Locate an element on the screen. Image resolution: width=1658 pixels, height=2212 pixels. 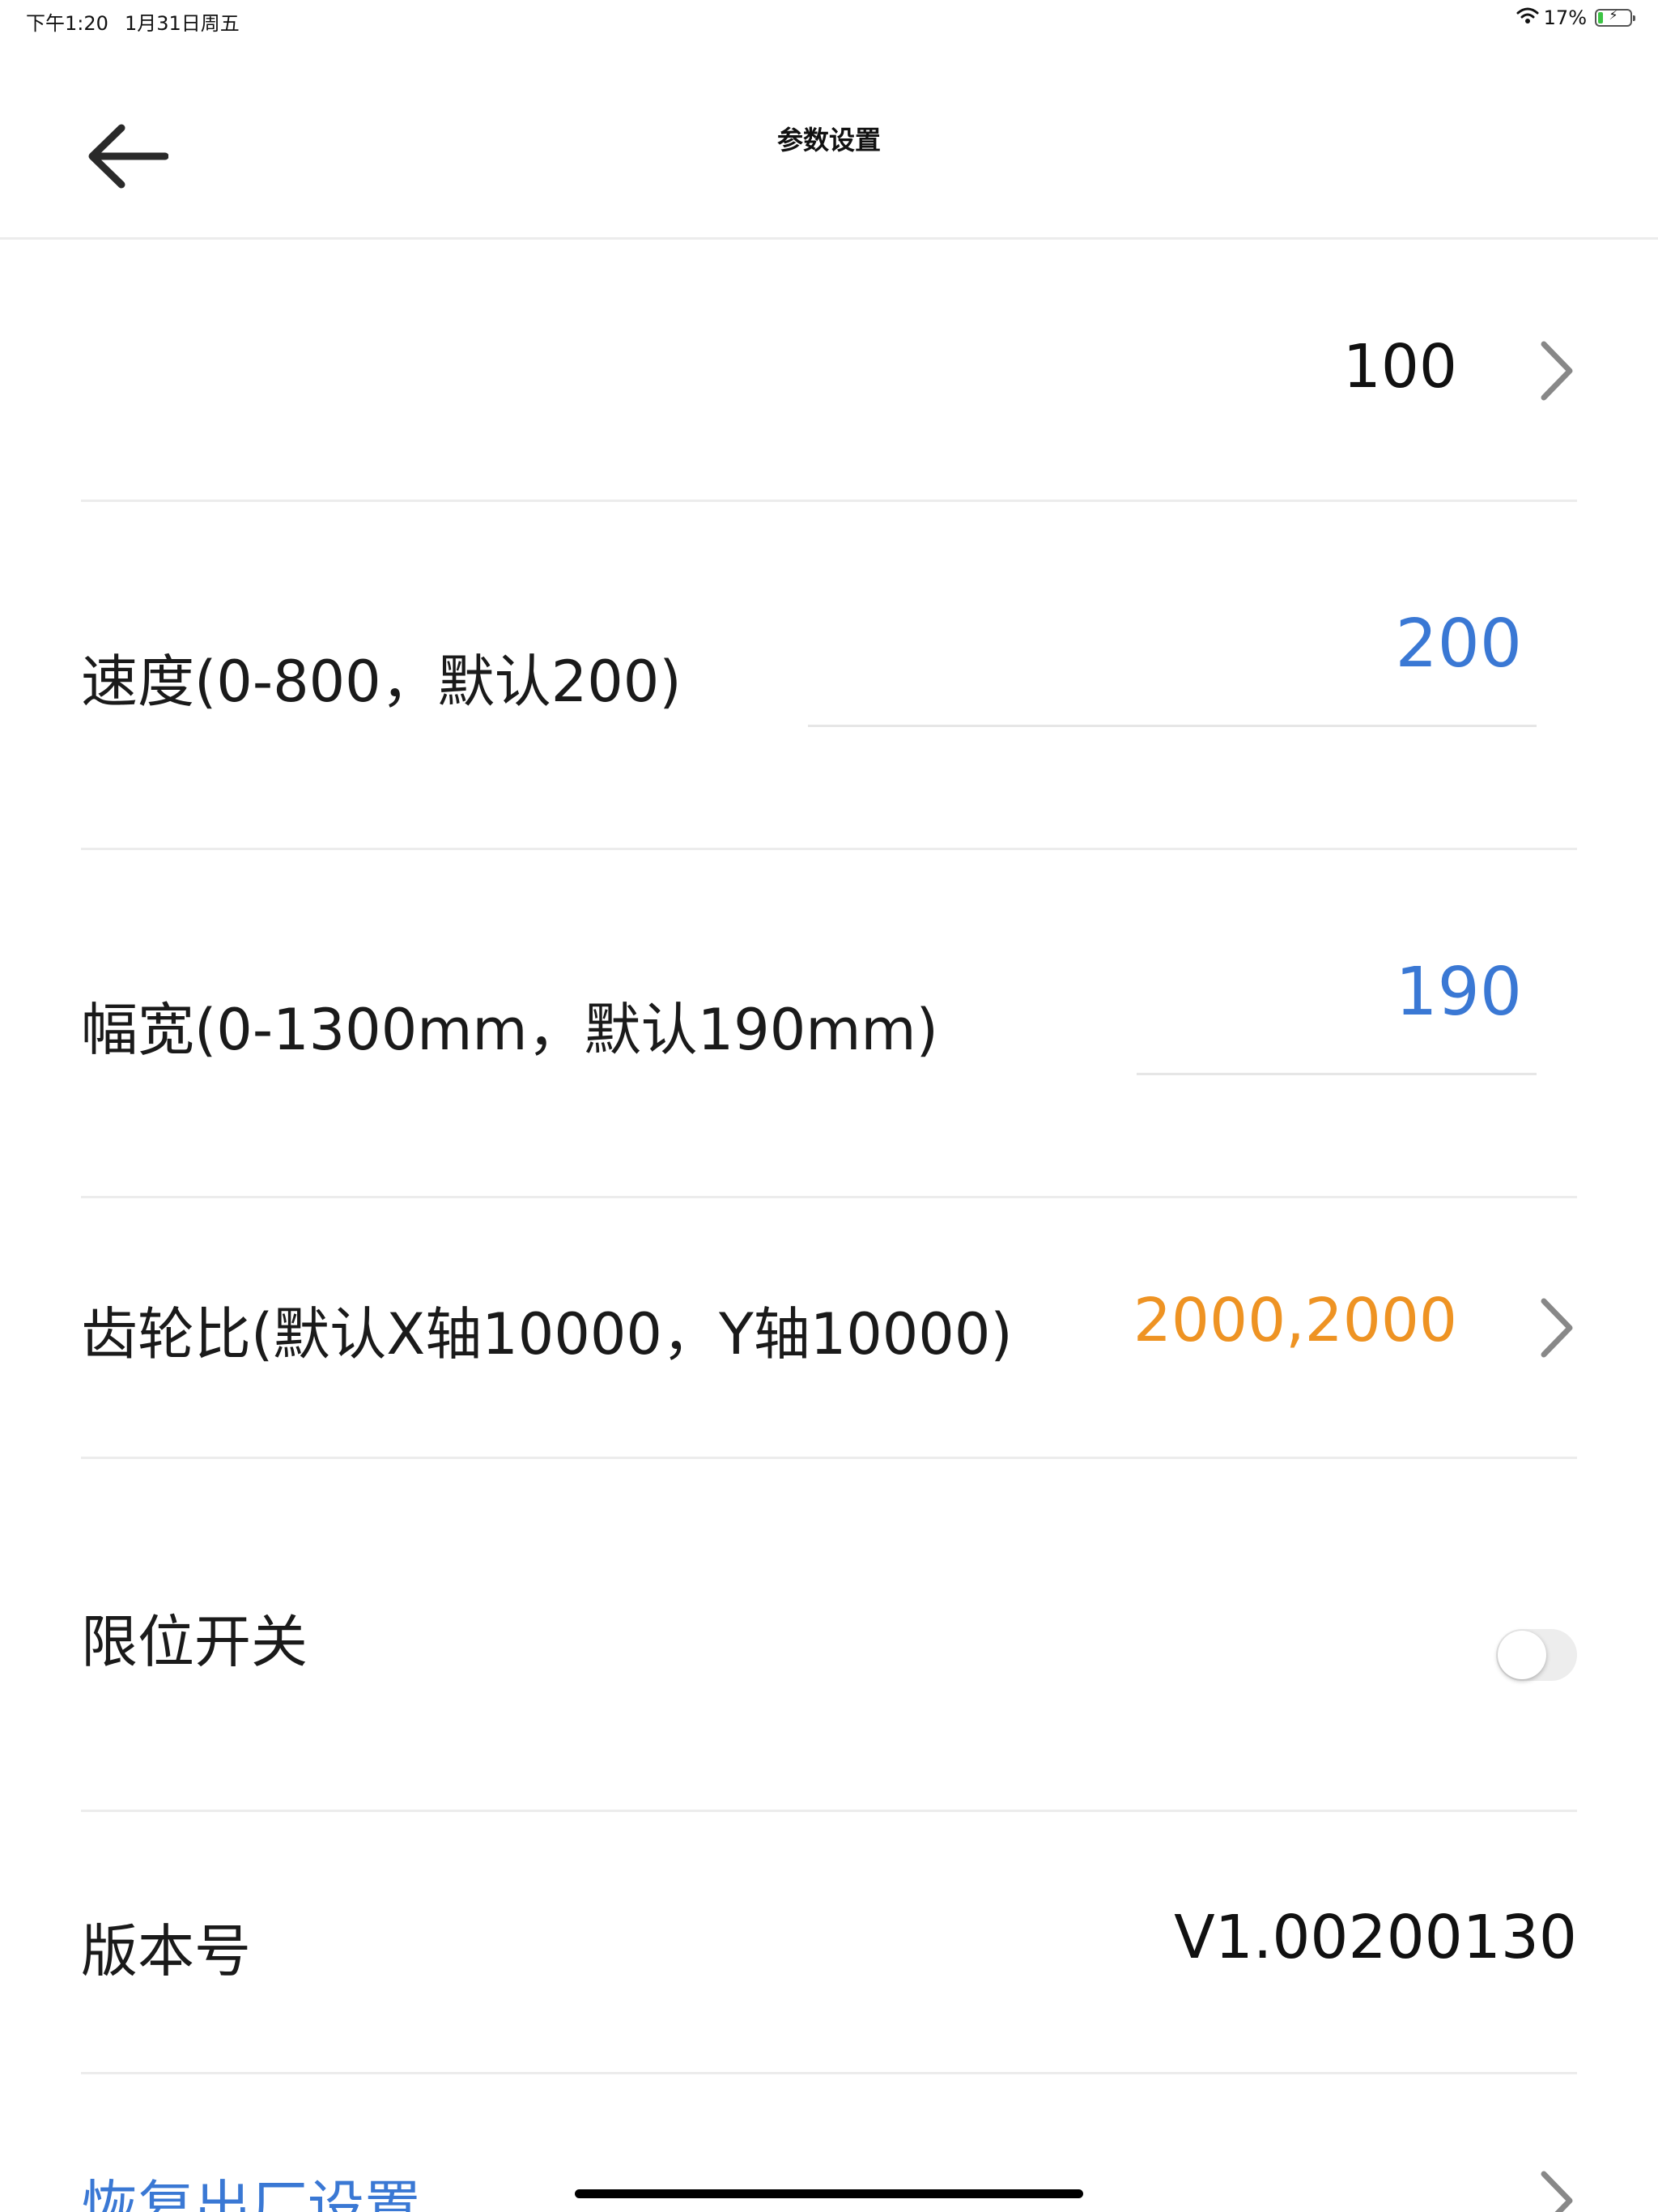
width-input: 190 is located at coordinates (1337, 1015).